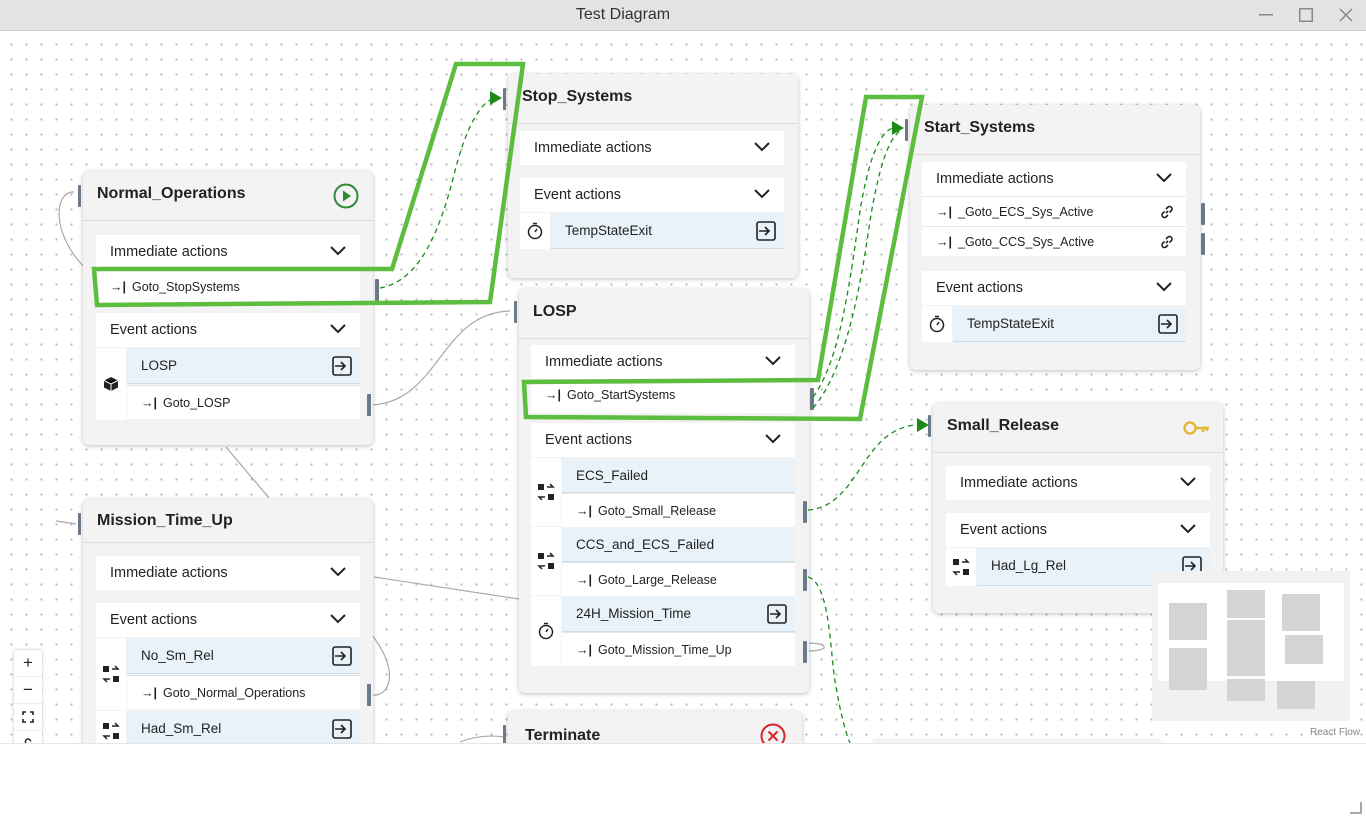  Describe the element at coordinates (28, 737) in the screenshot. I see `lock-button` at that location.